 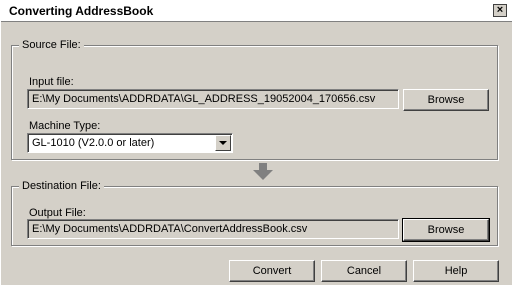 What do you see at coordinates (364, 271) in the screenshot?
I see `cancel-button: Cancel` at bounding box center [364, 271].